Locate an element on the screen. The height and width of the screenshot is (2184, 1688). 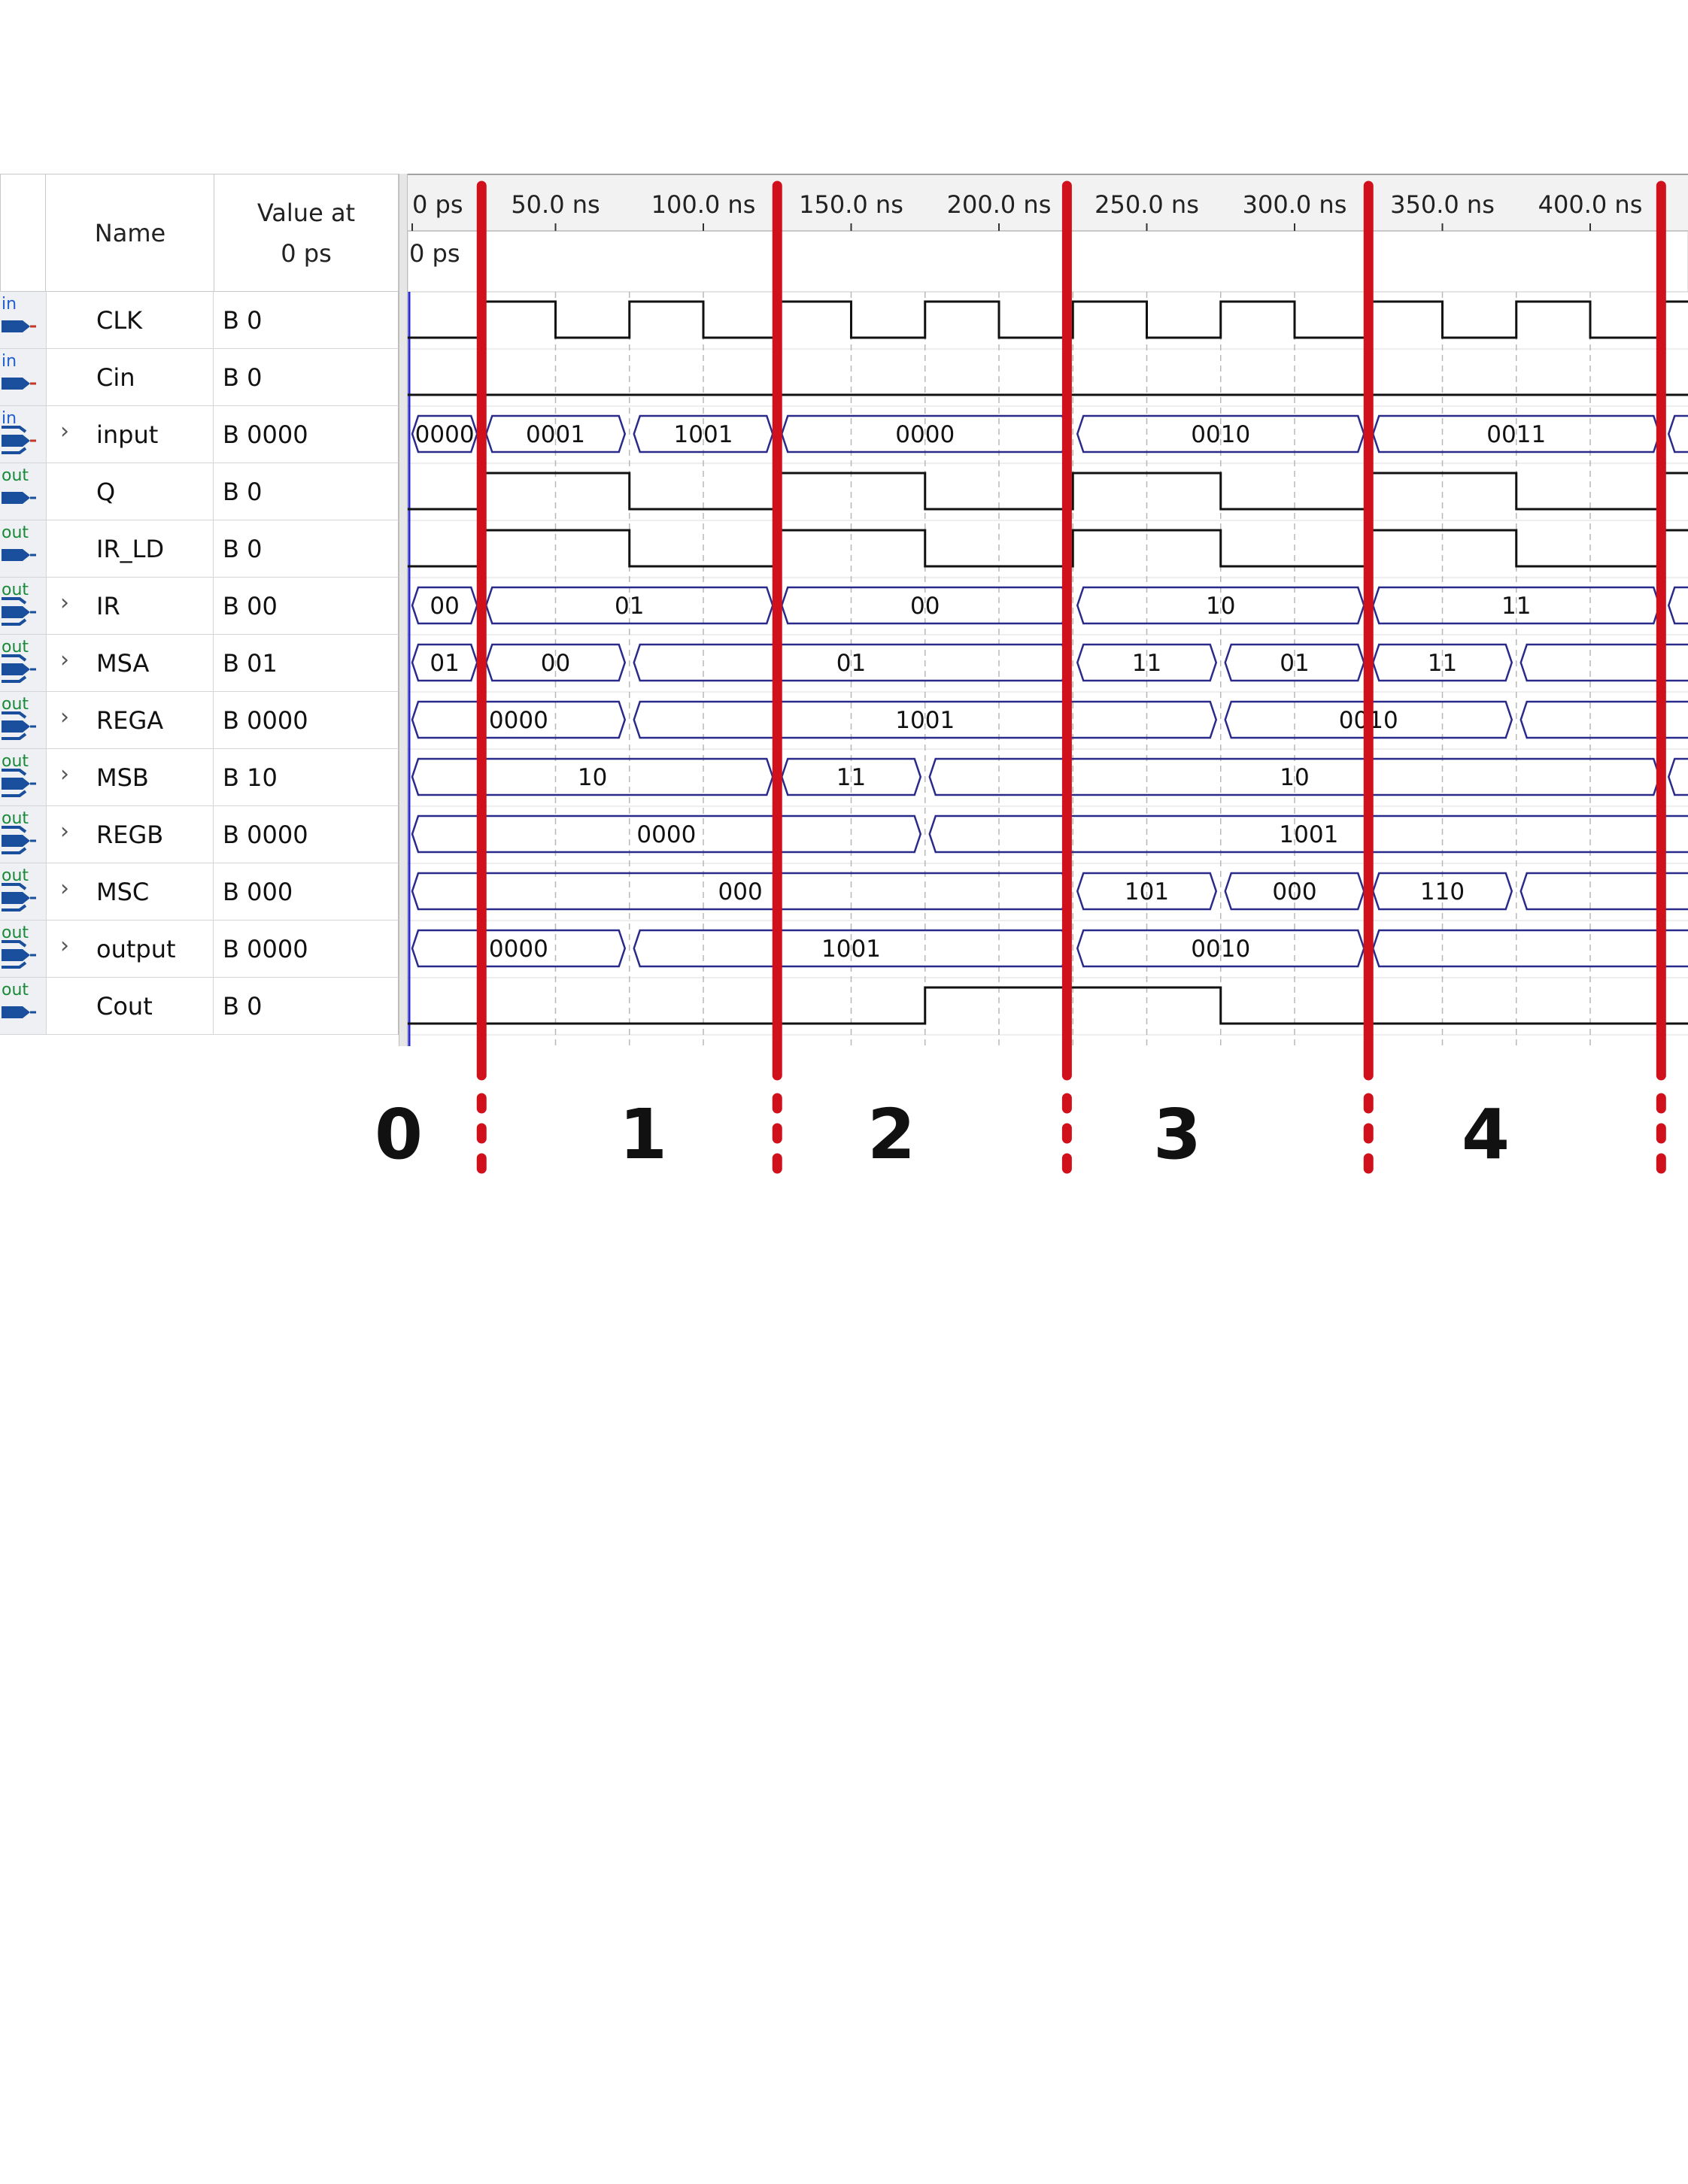
phase-label: 0 is located at coordinates (399, 1134).